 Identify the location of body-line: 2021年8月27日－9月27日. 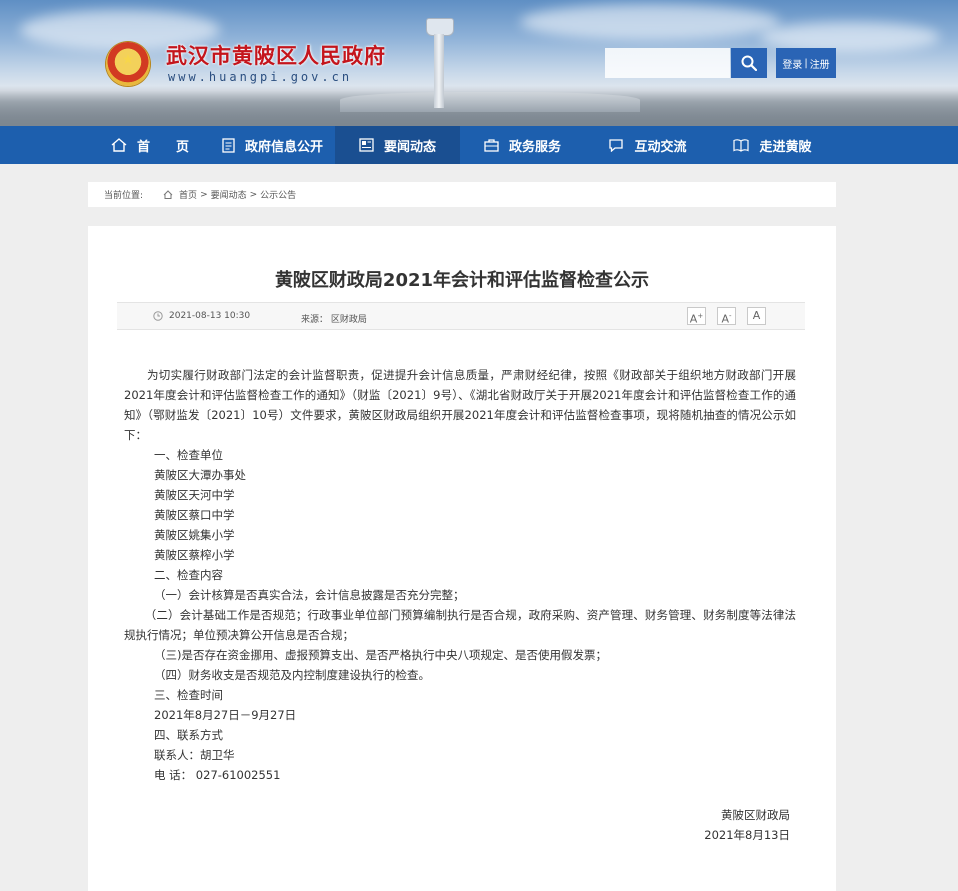
(225, 715).